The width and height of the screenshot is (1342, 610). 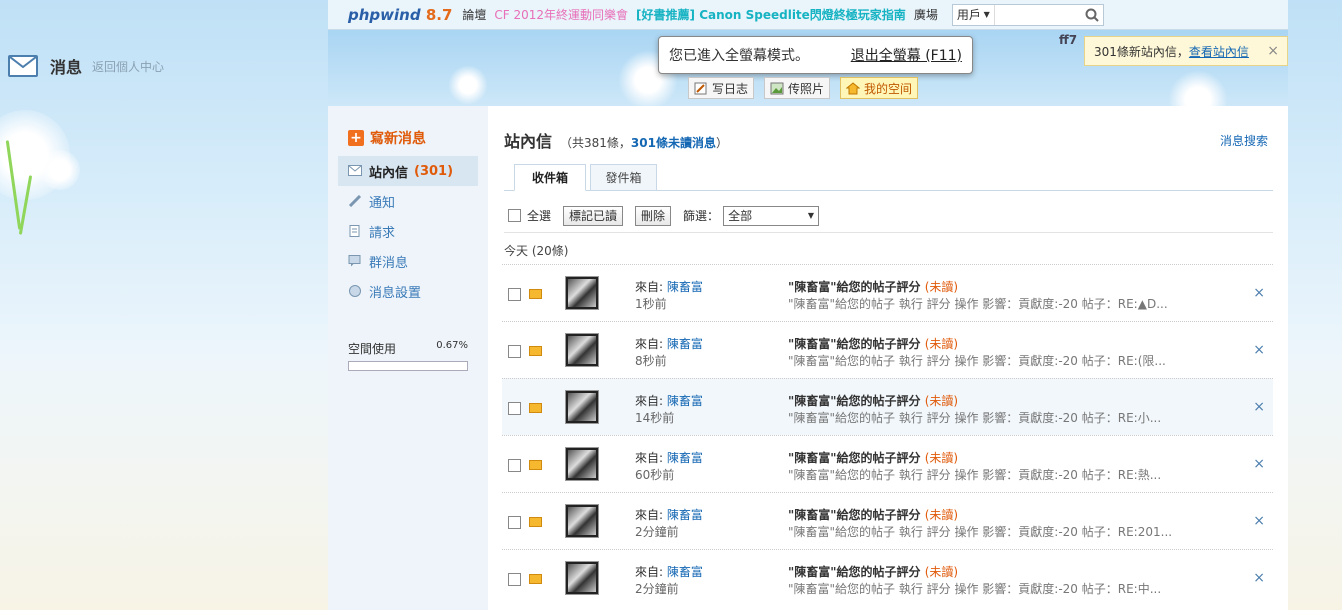 I want to click on nav-plaza-link: 廣場, so click(x=926, y=14).